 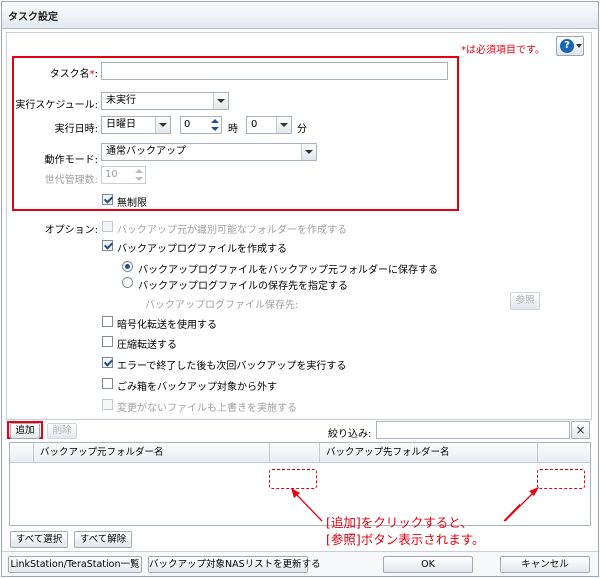 I want to click on mode-label: 動作モード:, so click(x=71, y=160).